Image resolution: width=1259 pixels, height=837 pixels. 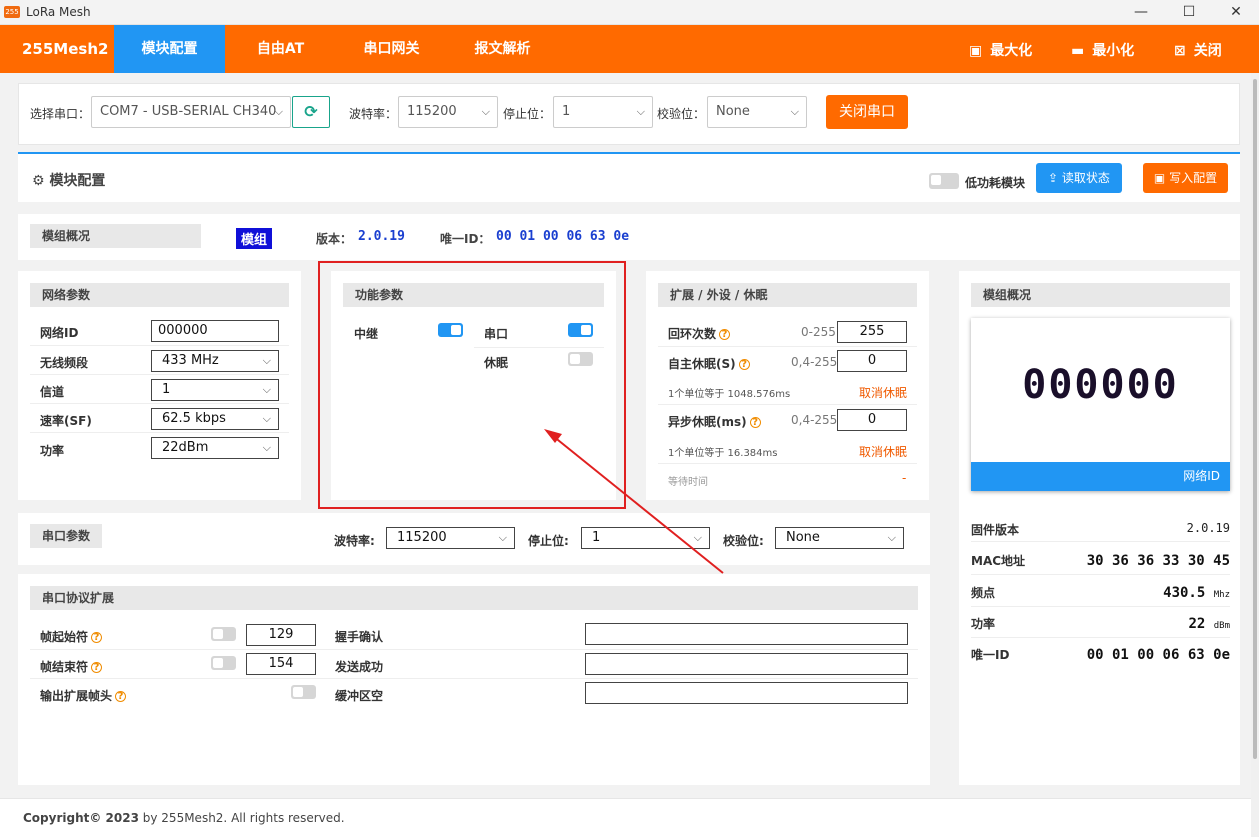 What do you see at coordinates (52, 451) in the screenshot?
I see `power-label: 功率` at bounding box center [52, 451].